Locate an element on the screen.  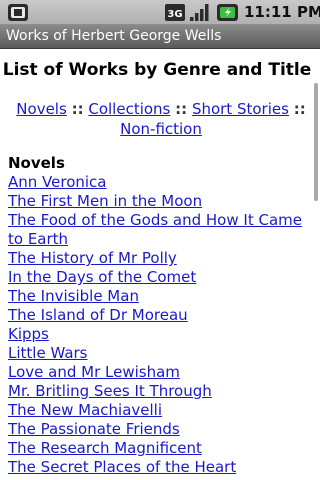
genre-link-non-fiction: Non-fiction is located at coordinates (161, 129).